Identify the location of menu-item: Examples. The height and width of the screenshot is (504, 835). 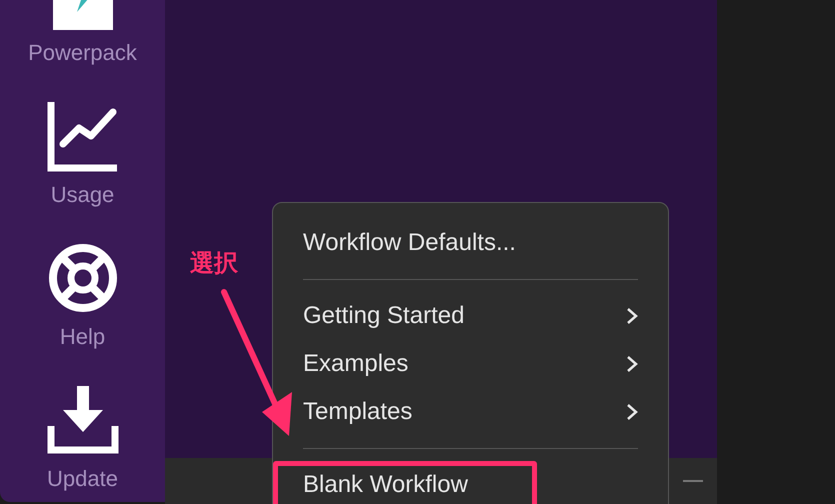
(470, 364).